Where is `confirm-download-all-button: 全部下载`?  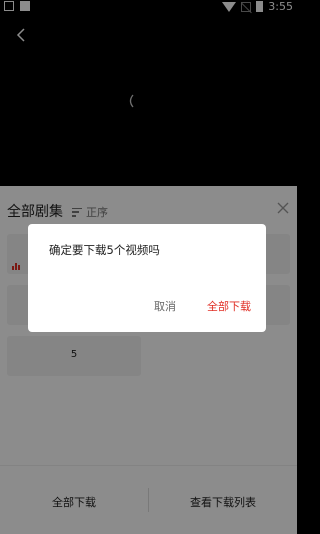 confirm-download-all-button: 全部下载 is located at coordinates (229, 306).